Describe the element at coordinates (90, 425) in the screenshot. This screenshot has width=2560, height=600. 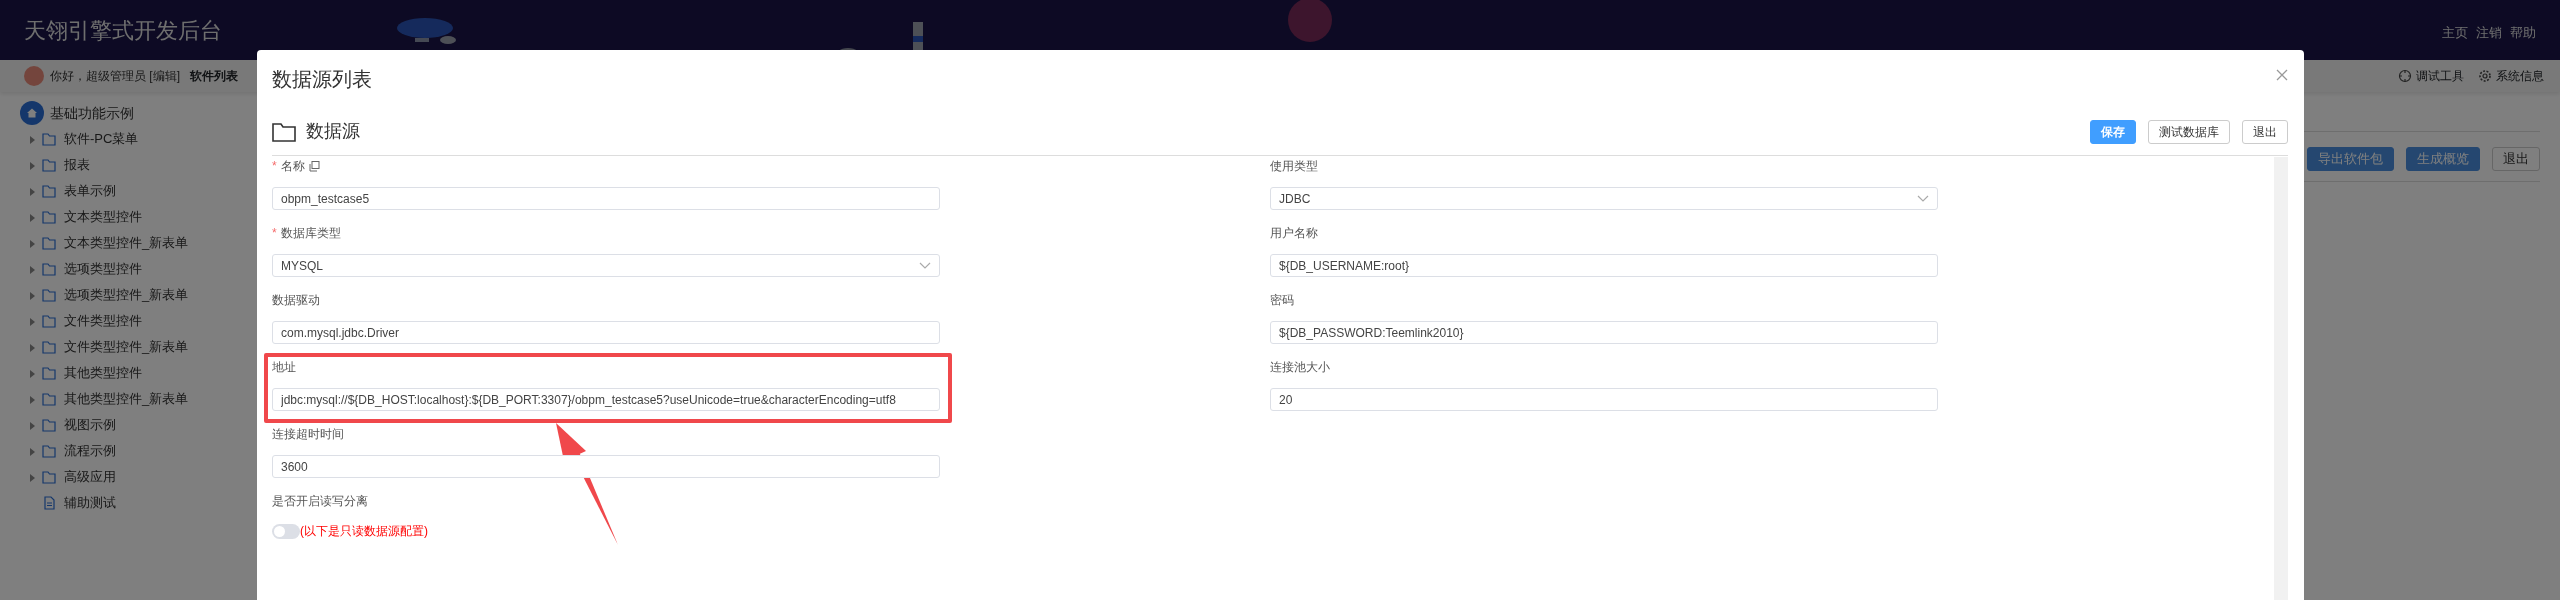
I see `tree-item: 视图示例` at that location.